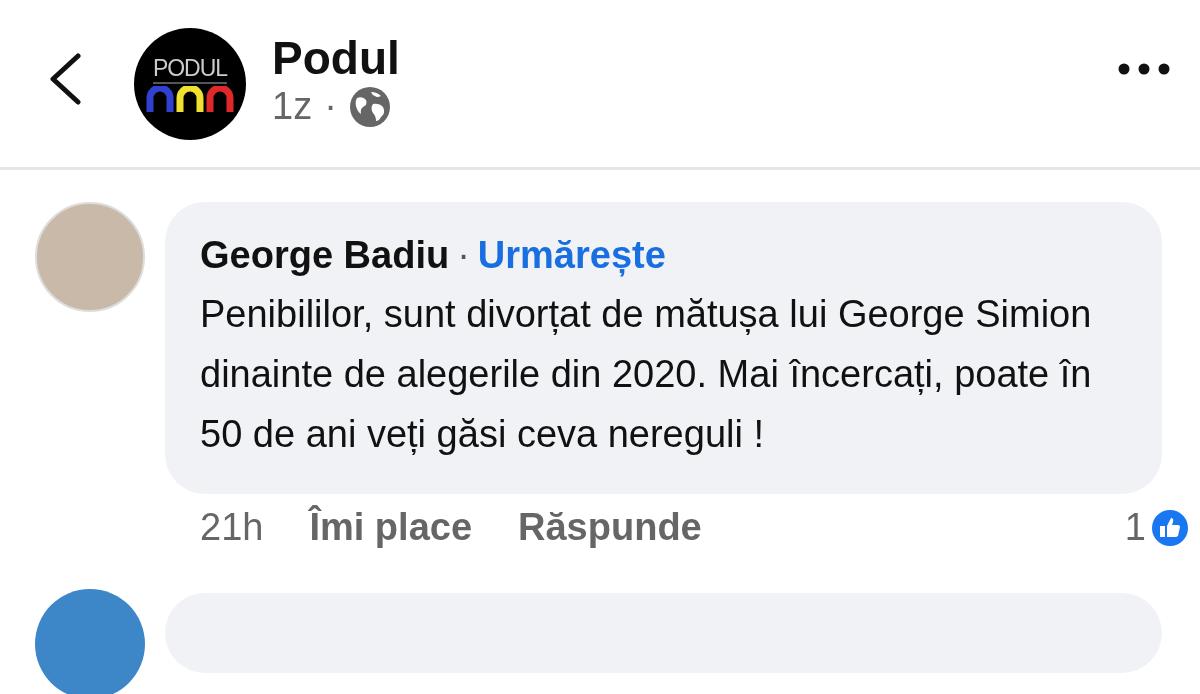 The image size is (1200, 694). I want to click on reaction-count: 1, so click(1135, 527).